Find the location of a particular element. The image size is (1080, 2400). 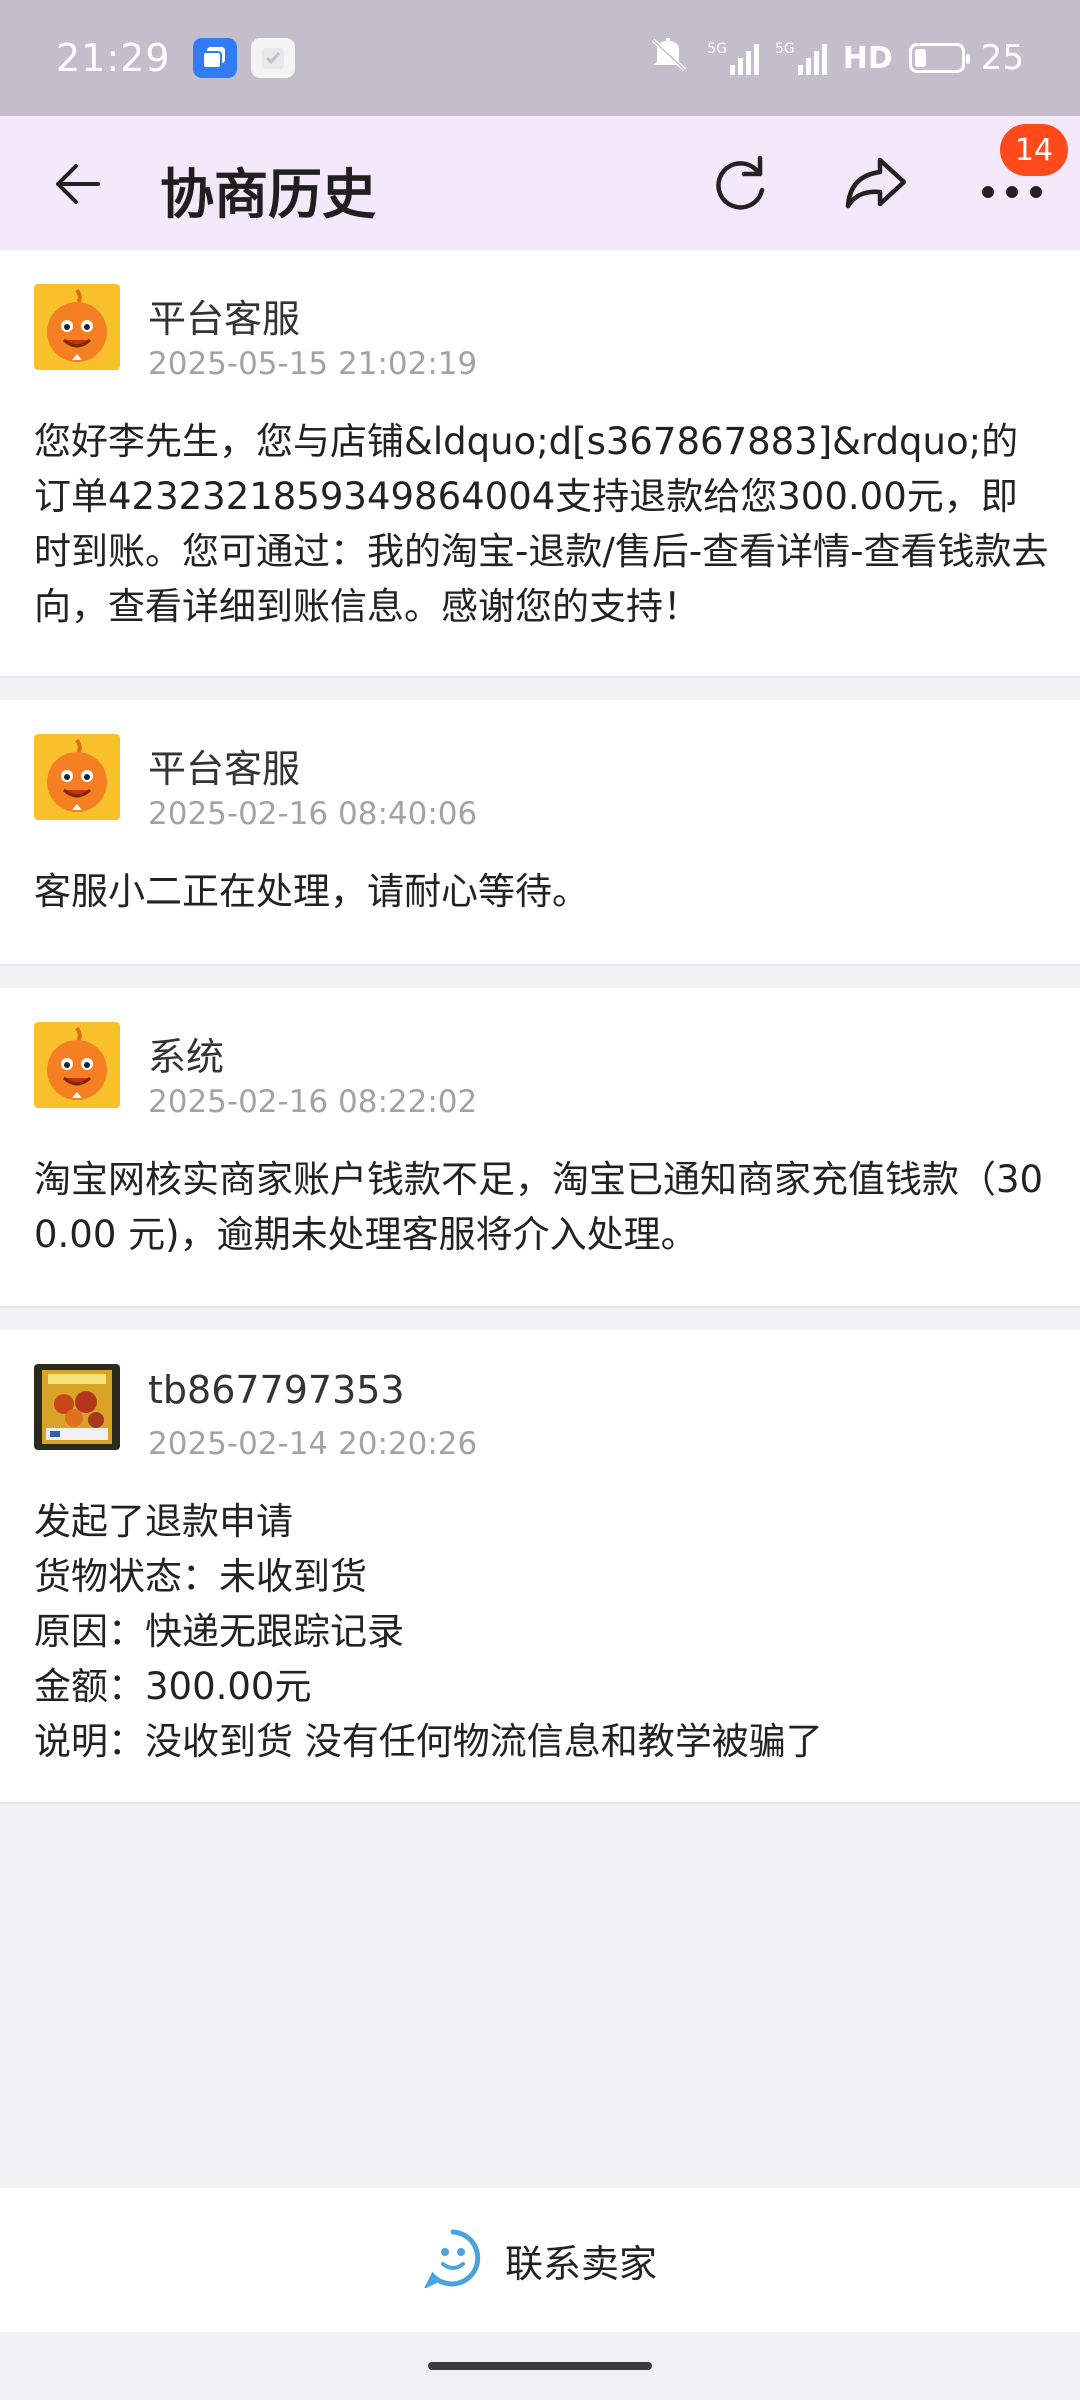

app-header: 协商历史 is located at coordinates (540, 183).